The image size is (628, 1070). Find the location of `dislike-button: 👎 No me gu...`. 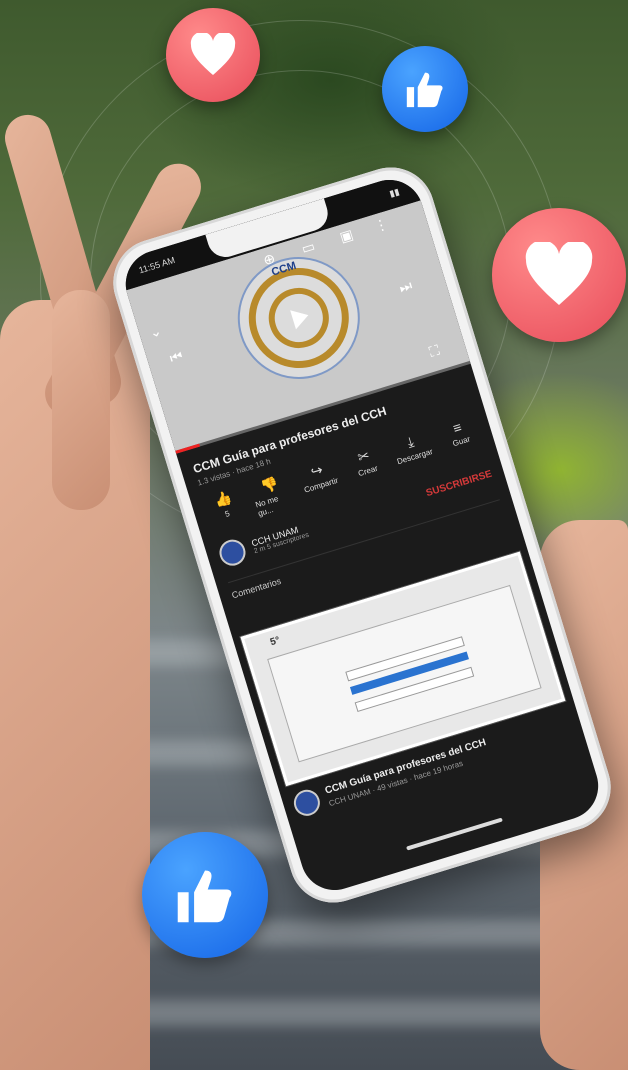

dislike-button: 👎 No me gu... is located at coordinates (273, 495).